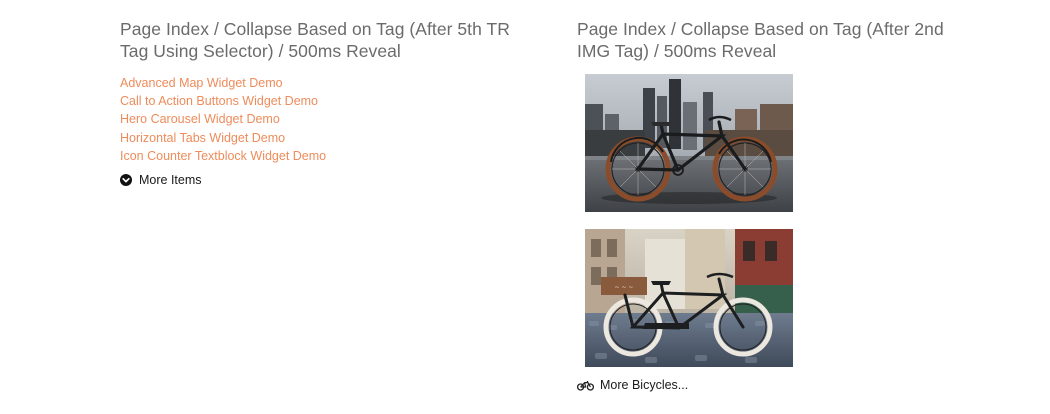  I want to click on page-link: Advanced Map Widget Demo, so click(201, 83).